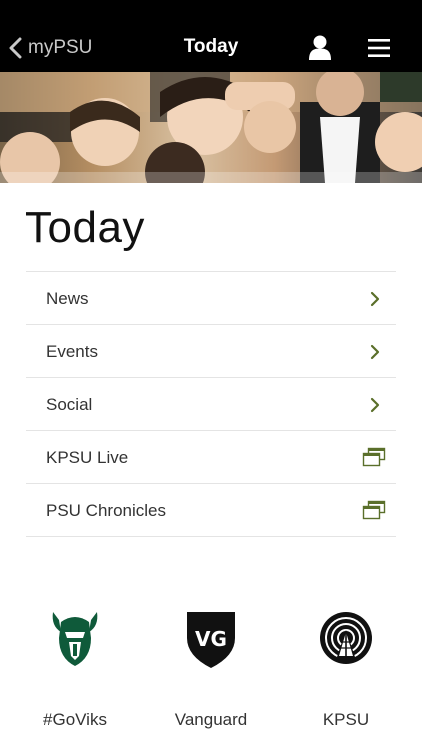  I want to click on user-icon, so click(320, 47).